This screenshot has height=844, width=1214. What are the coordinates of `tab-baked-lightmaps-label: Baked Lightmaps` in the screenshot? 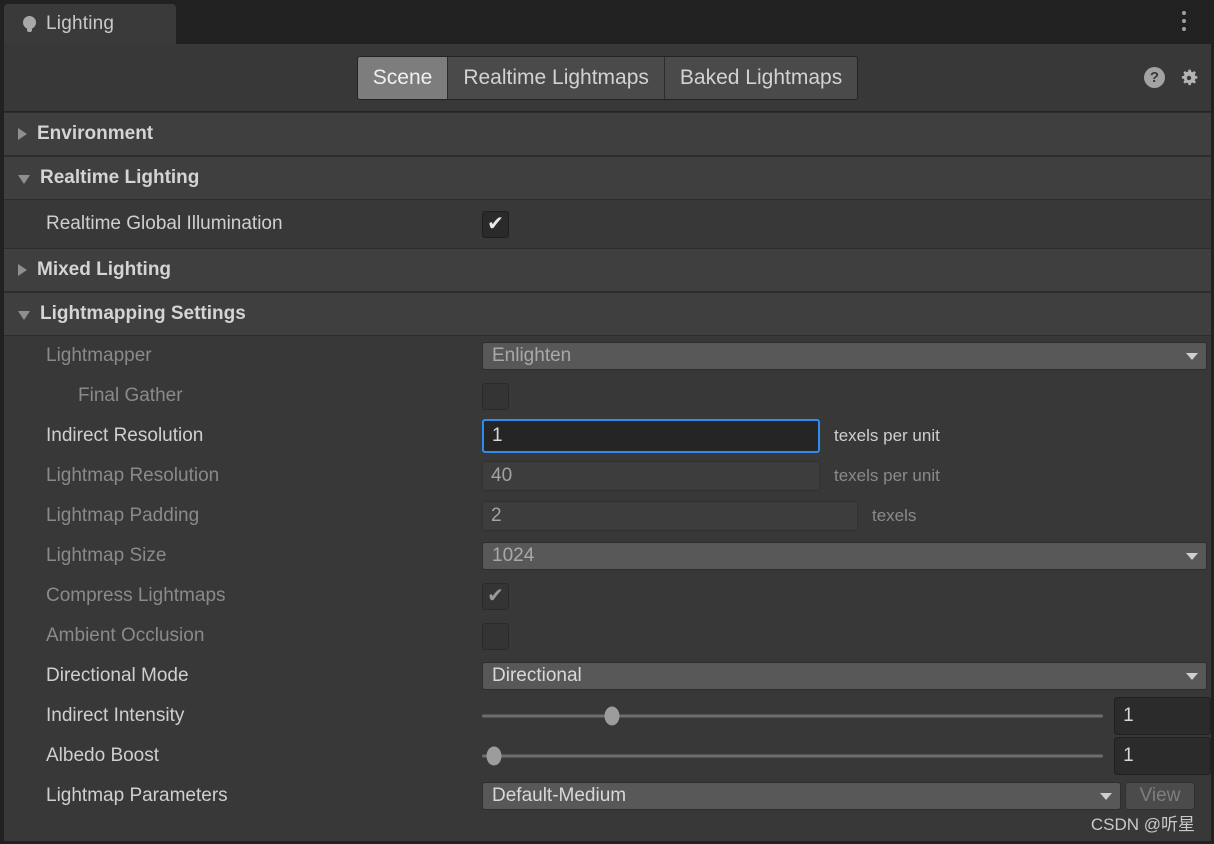 It's located at (761, 77).